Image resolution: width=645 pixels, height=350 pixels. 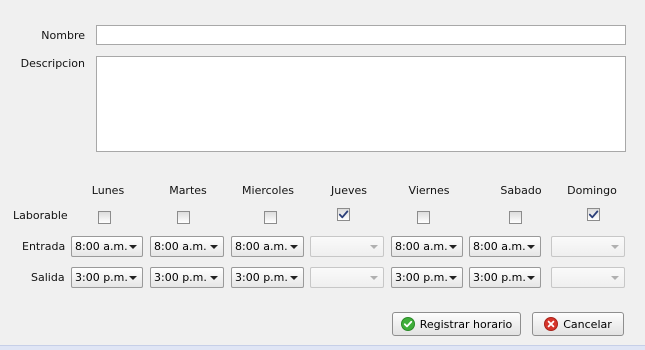 I want to click on entrada-value-miercoles: 8:00 a.m., so click(x=261, y=246).